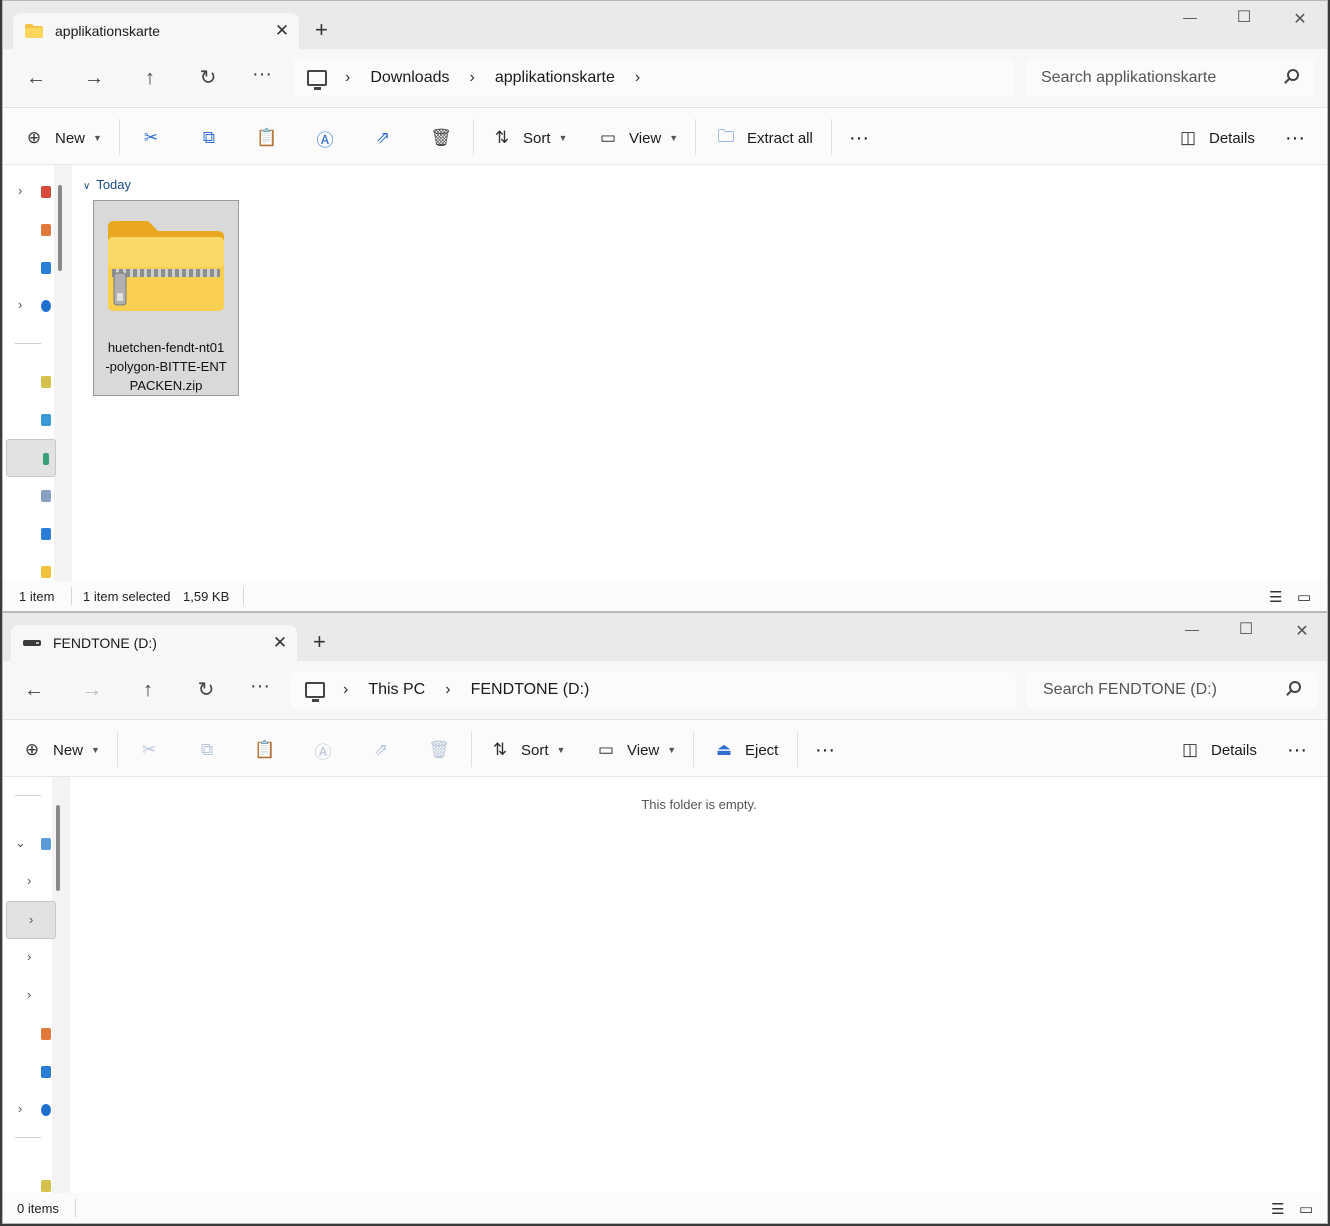 This screenshot has width=1330, height=1226. I want to click on search-box: Search FENDTONE (D:), so click(1172, 690).